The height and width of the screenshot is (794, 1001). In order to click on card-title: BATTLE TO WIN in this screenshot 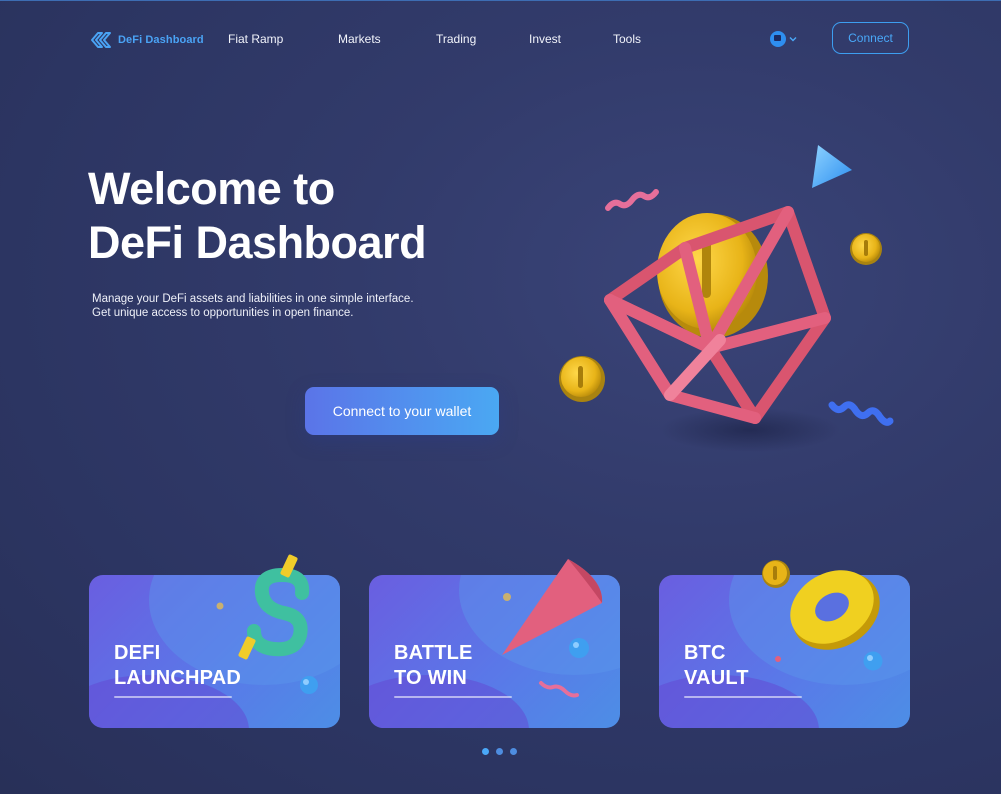, I will do `click(433, 666)`.